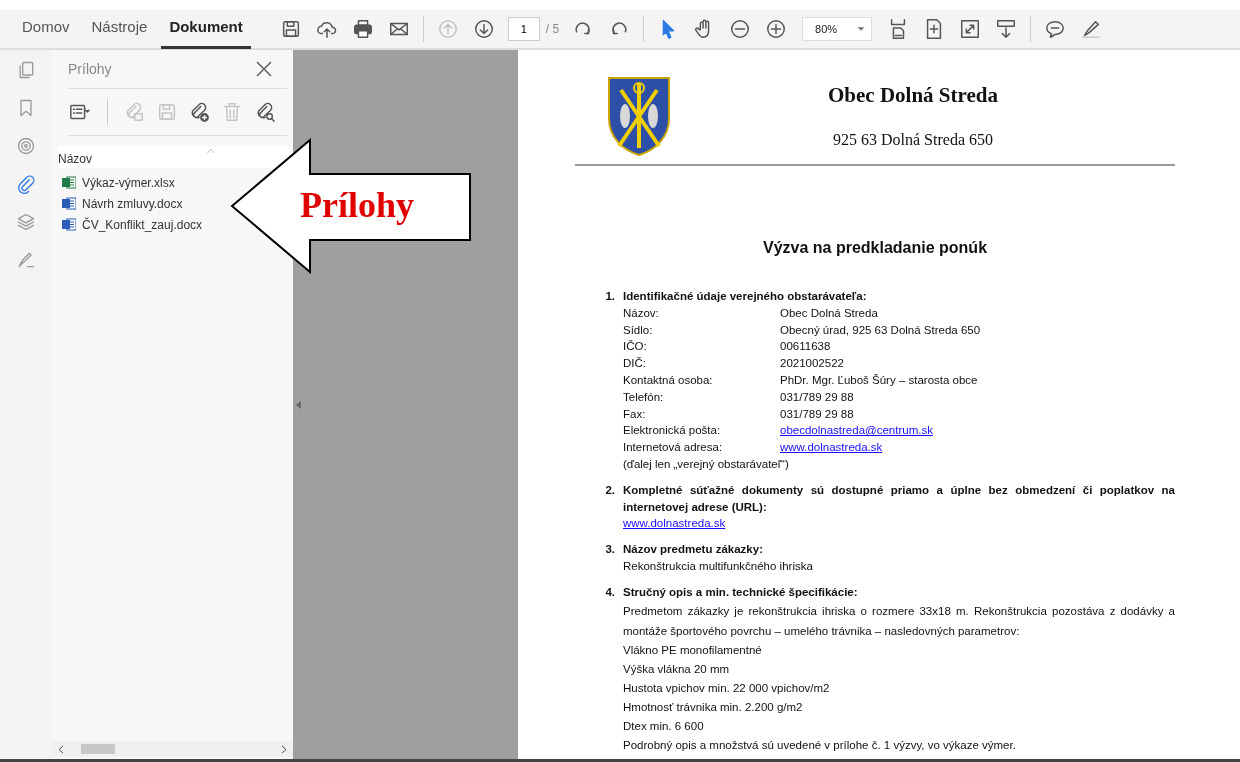 The image size is (1240, 762). I want to click on text-line: Podrobný opis a množstvá sú uvedené v prílohe č. 1 výzvy, vo výkaze výmer., so click(820, 745).